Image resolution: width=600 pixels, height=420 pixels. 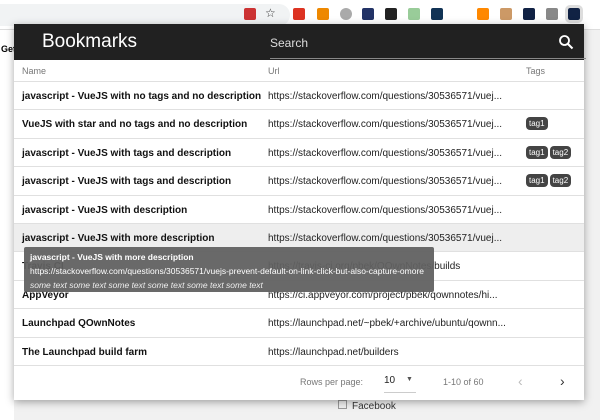 What do you see at coordinates (562, 381) in the screenshot?
I see `next-page-icon: ›` at bounding box center [562, 381].